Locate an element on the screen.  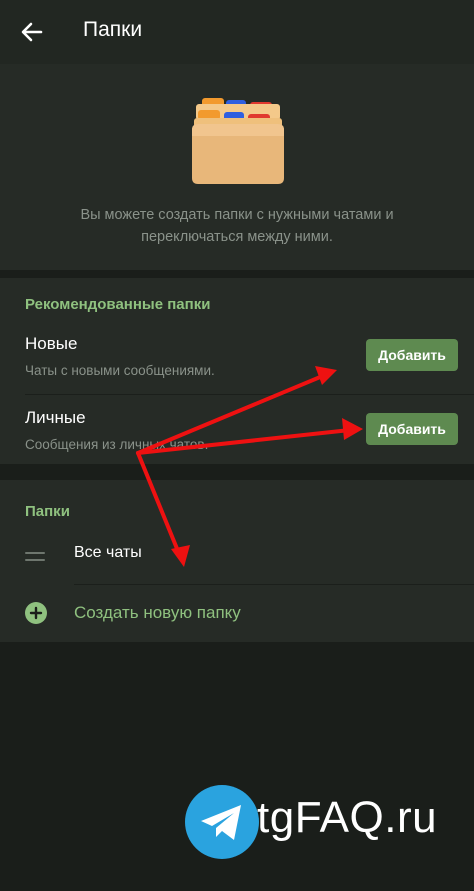
drag-handle-icon is located at coordinates (35, 558).